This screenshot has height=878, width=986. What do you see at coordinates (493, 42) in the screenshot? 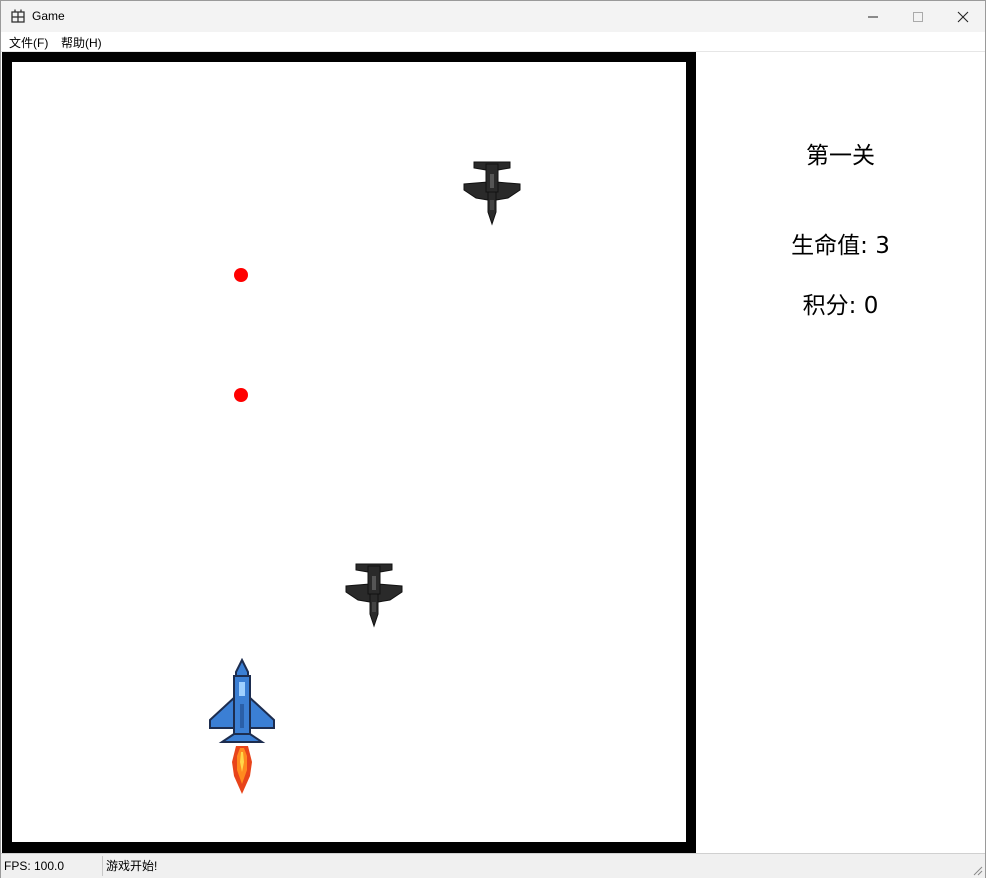
I see `menu-bar: 文件(F) 帮助(H)` at bounding box center [493, 42].